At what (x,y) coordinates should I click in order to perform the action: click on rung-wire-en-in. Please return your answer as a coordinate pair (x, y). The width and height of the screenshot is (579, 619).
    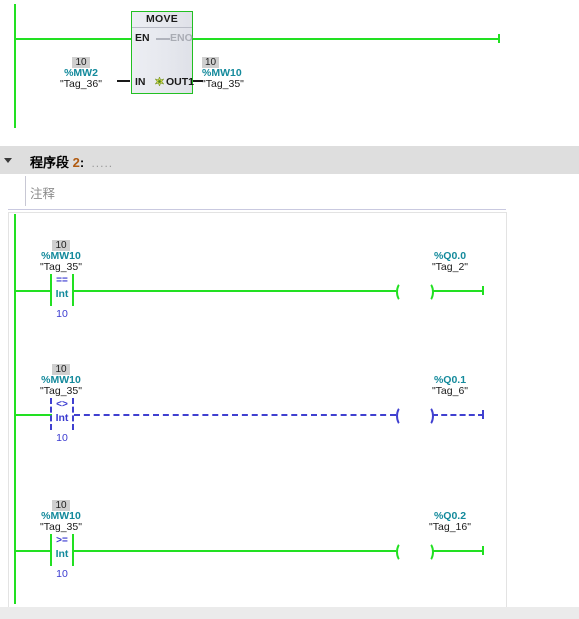
    Looking at the image, I should click on (72, 39).